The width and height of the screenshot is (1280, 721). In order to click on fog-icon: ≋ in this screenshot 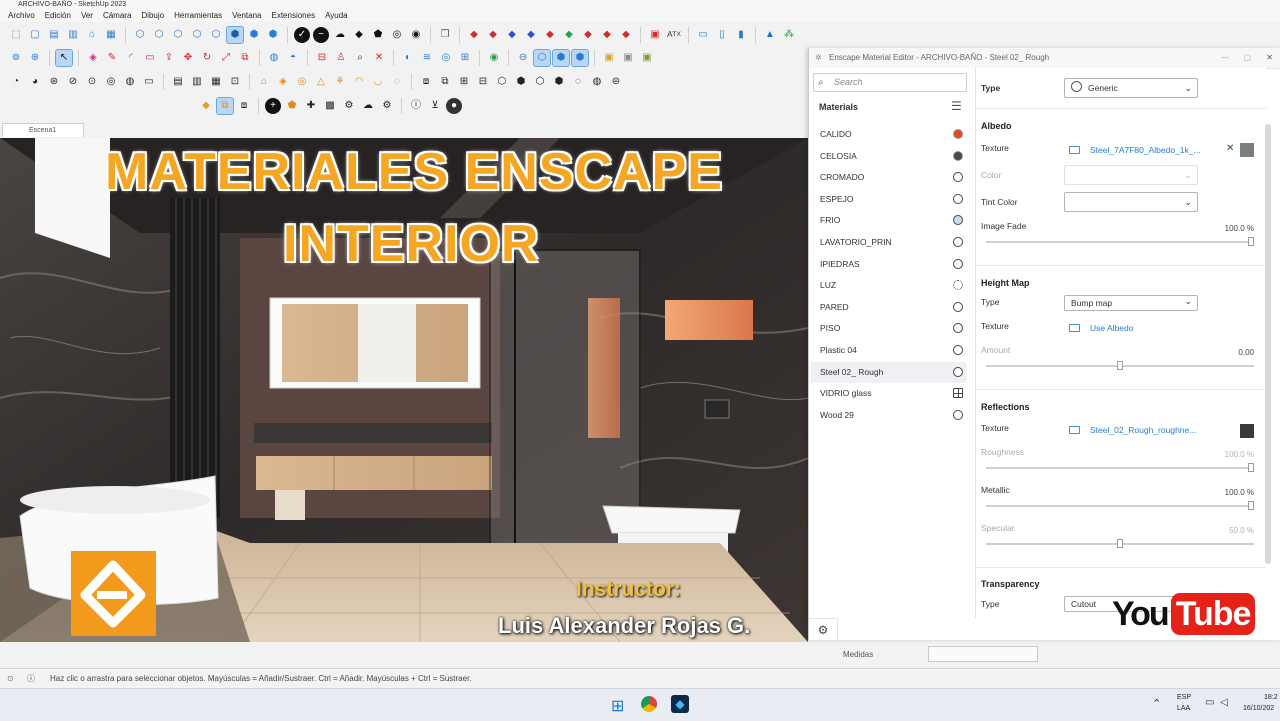, I will do `click(427, 58)`.